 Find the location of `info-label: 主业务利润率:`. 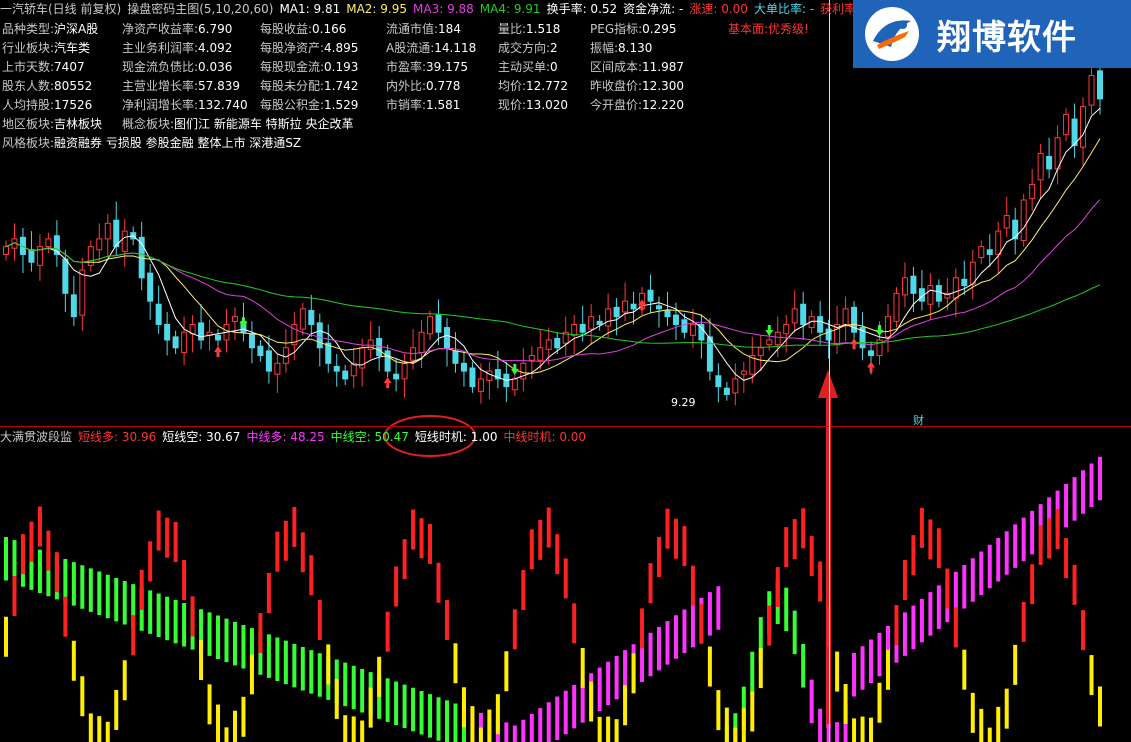

info-label: 主业务利润率: is located at coordinates (160, 48).